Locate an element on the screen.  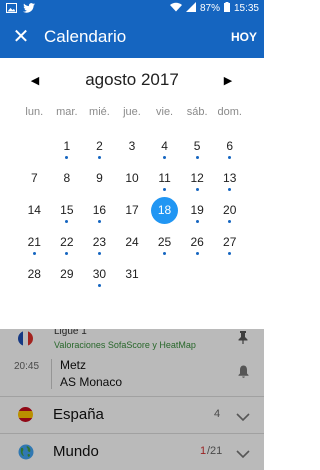
calendar-day: 26 is located at coordinates (197, 242).